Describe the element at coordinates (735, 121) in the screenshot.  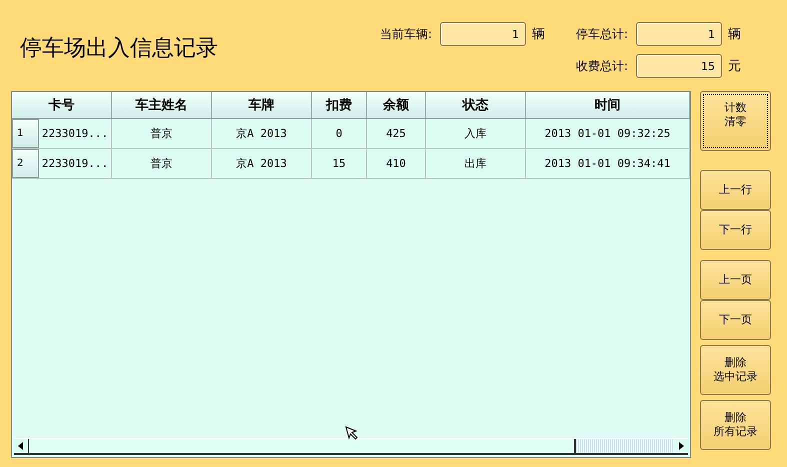
I see `action-button: 计数 清零` at that location.